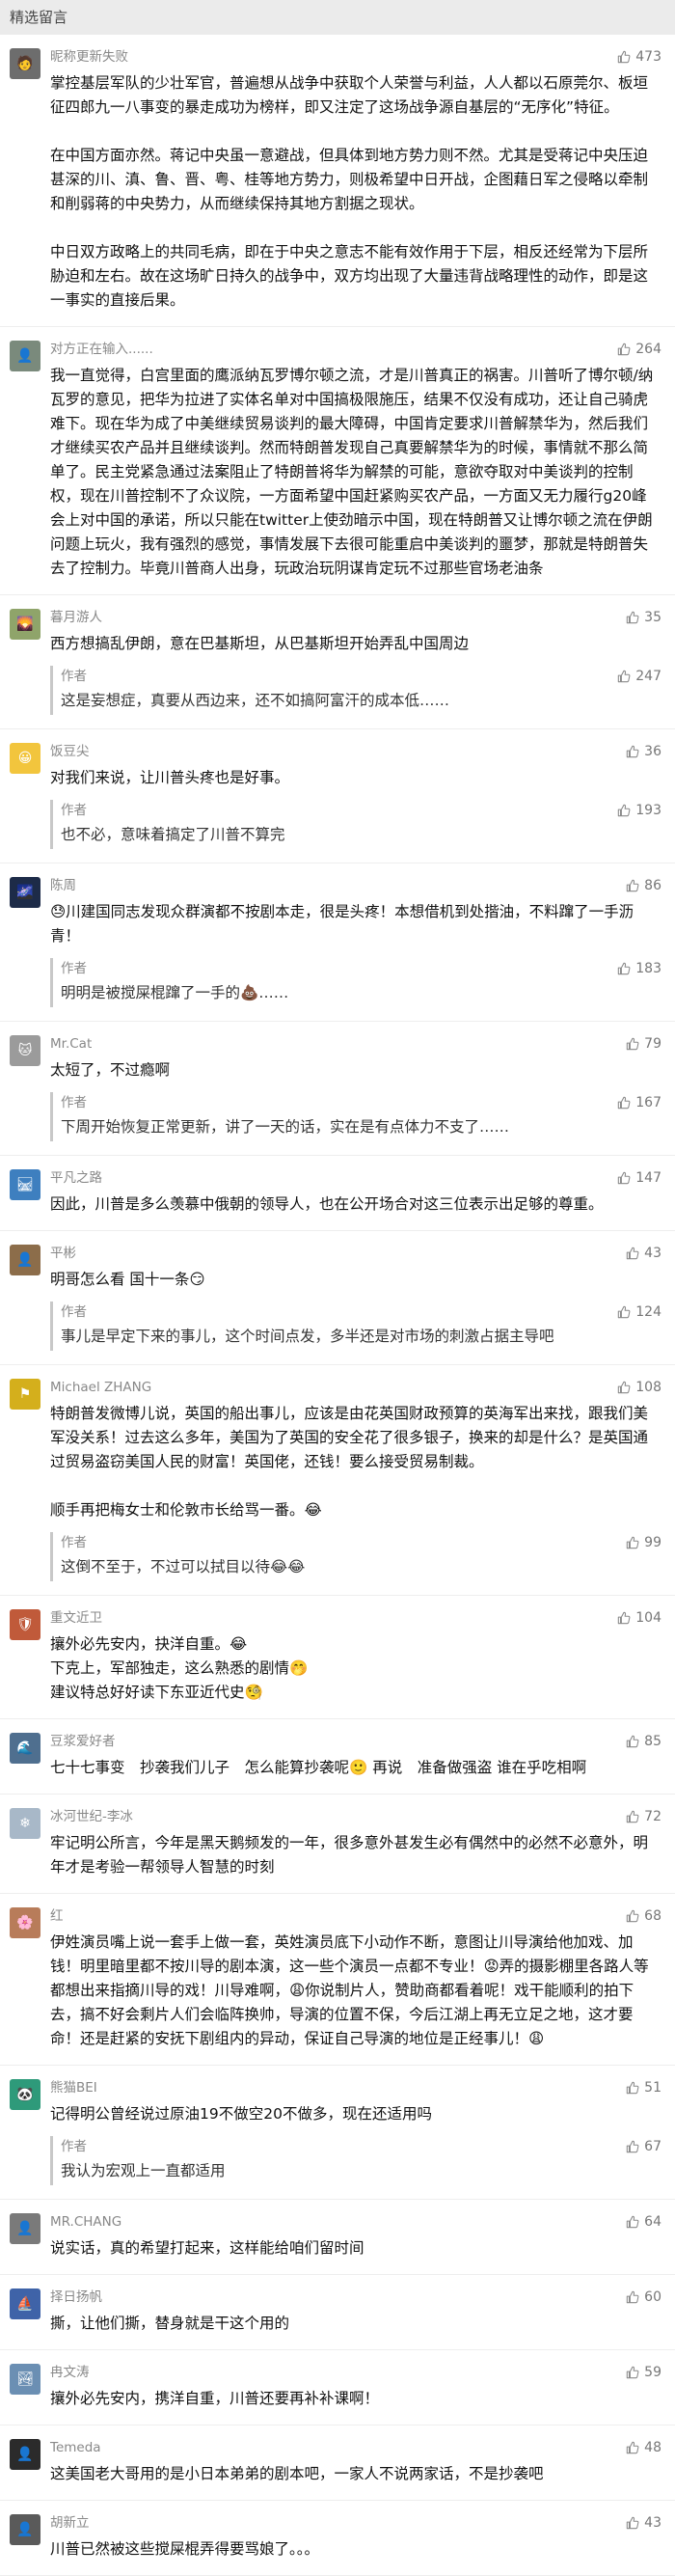 The height and width of the screenshot is (2576, 675). What do you see at coordinates (653, 2297) in the screenshot?
I see `like-count: 60` at bounding box center [653, 2297].